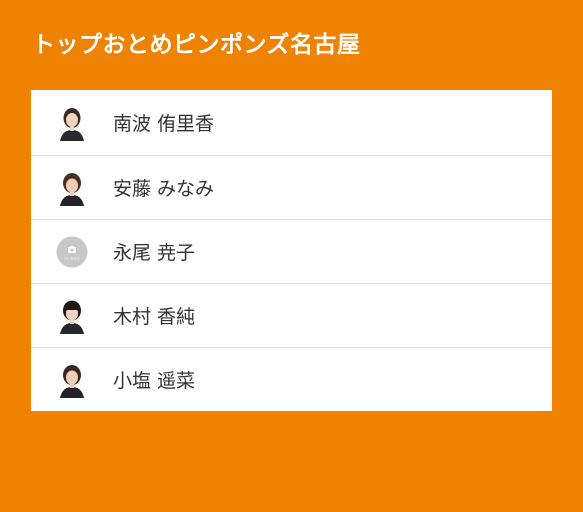  I want to click on player-photo-ando, so click(72, 187).